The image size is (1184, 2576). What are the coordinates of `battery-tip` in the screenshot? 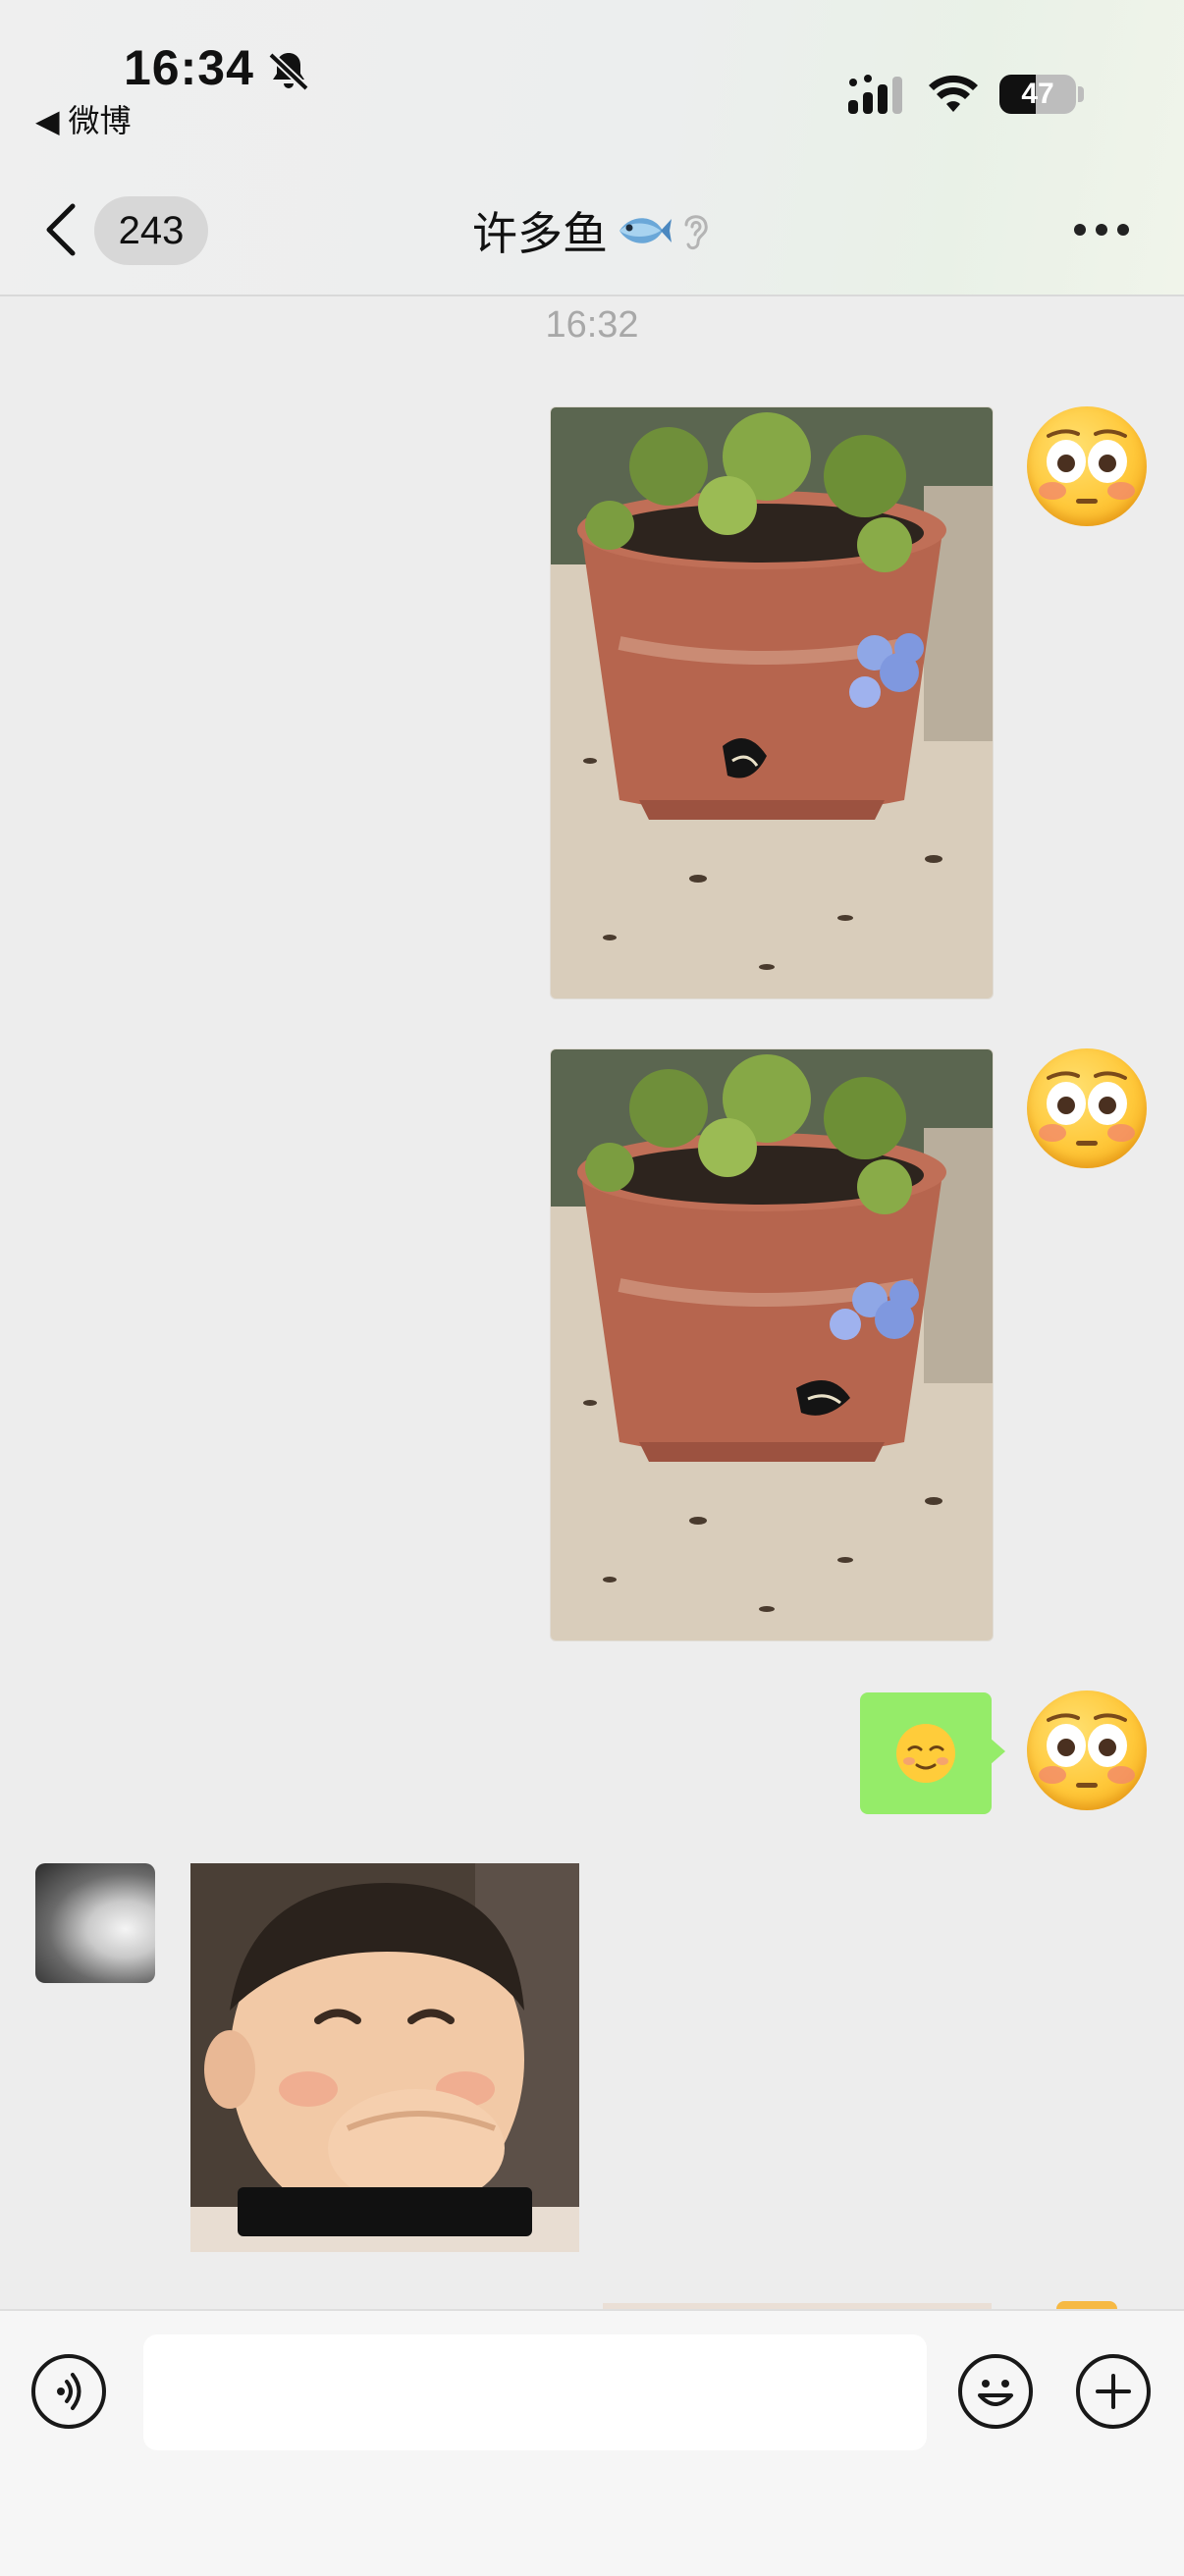 It's located at (1081, 94).